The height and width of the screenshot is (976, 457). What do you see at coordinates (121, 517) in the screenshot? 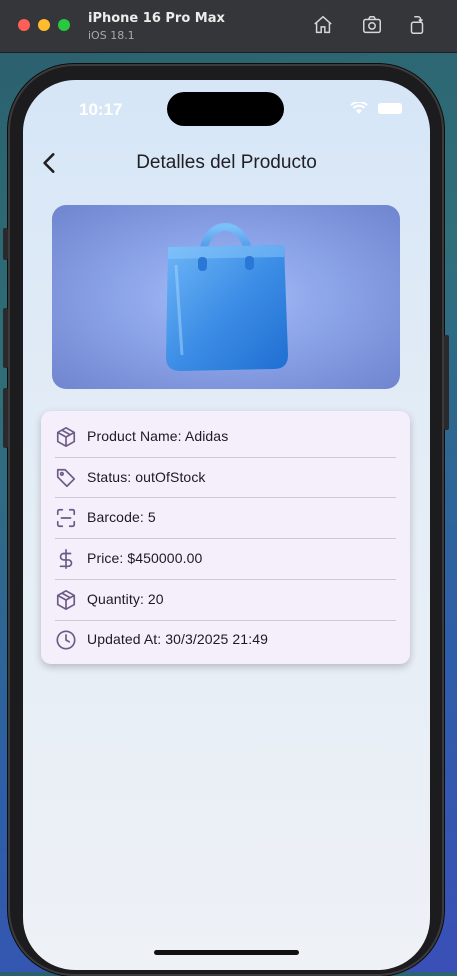
I see `detail-text: Barcode: 5` at bounding box center [121, 517].